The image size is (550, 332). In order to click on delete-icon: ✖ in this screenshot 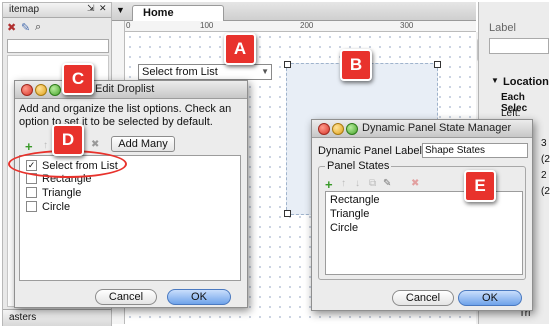, I will do `click(415, 183)`.